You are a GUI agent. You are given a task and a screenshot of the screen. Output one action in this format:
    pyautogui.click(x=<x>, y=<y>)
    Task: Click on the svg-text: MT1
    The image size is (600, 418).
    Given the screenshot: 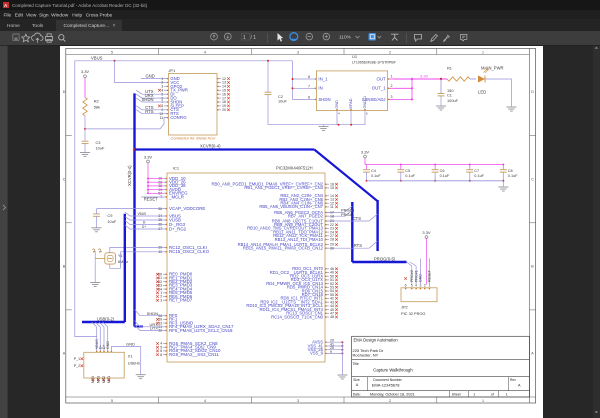 What is the action you would take?
    pyautogui.click(x=109, y=379)
    